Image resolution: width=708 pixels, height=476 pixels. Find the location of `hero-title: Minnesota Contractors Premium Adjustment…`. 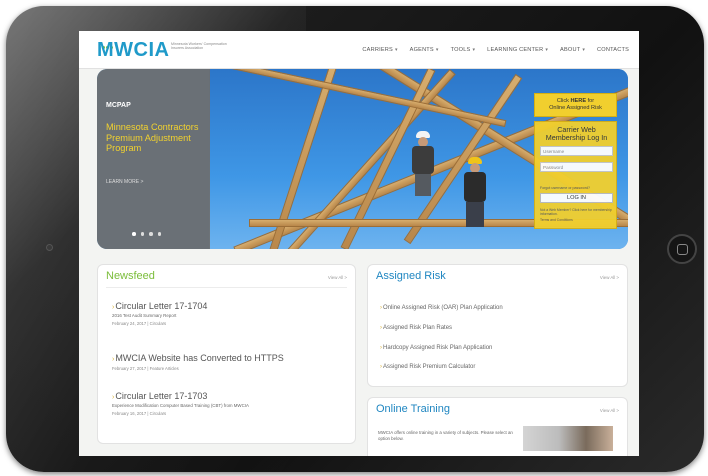

hero-title: Minnesota Contractors Premium Adjustment… is located at coordinates (152, 138).